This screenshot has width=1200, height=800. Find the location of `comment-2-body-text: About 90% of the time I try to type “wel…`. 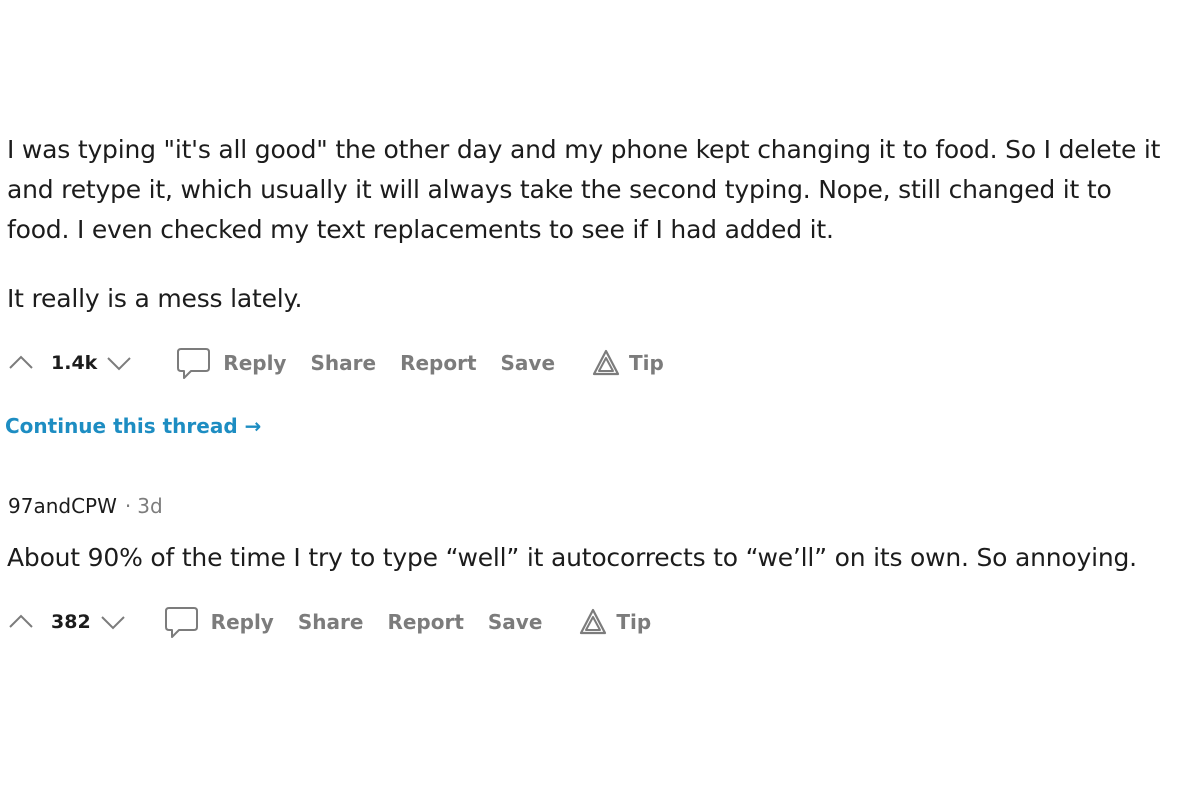

comment-2-body-text: About 90% of the time I try to type “wel… is located at coordinates (572, 557).